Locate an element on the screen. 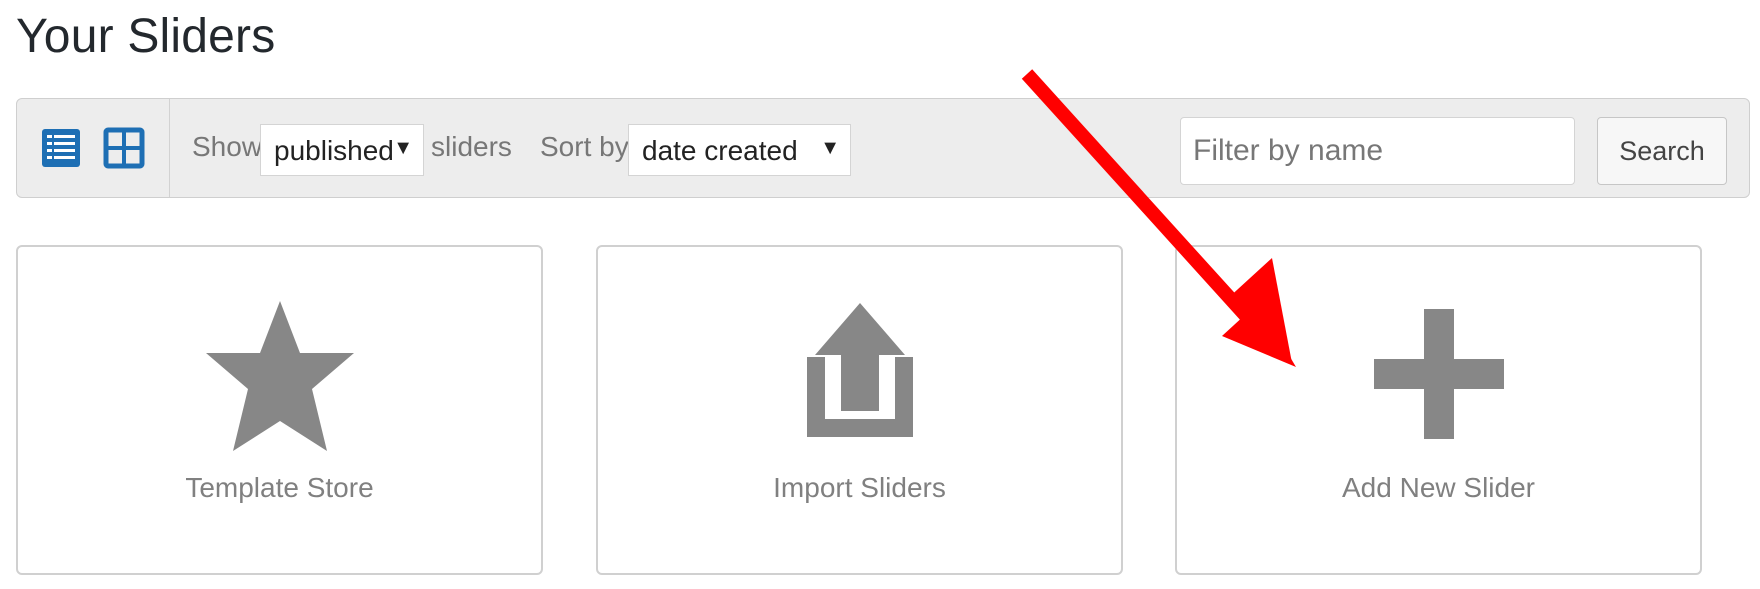 Image resolution: width=1760 pixels, height=589 pixels. upload-icon is located at coordinates (860, 372).